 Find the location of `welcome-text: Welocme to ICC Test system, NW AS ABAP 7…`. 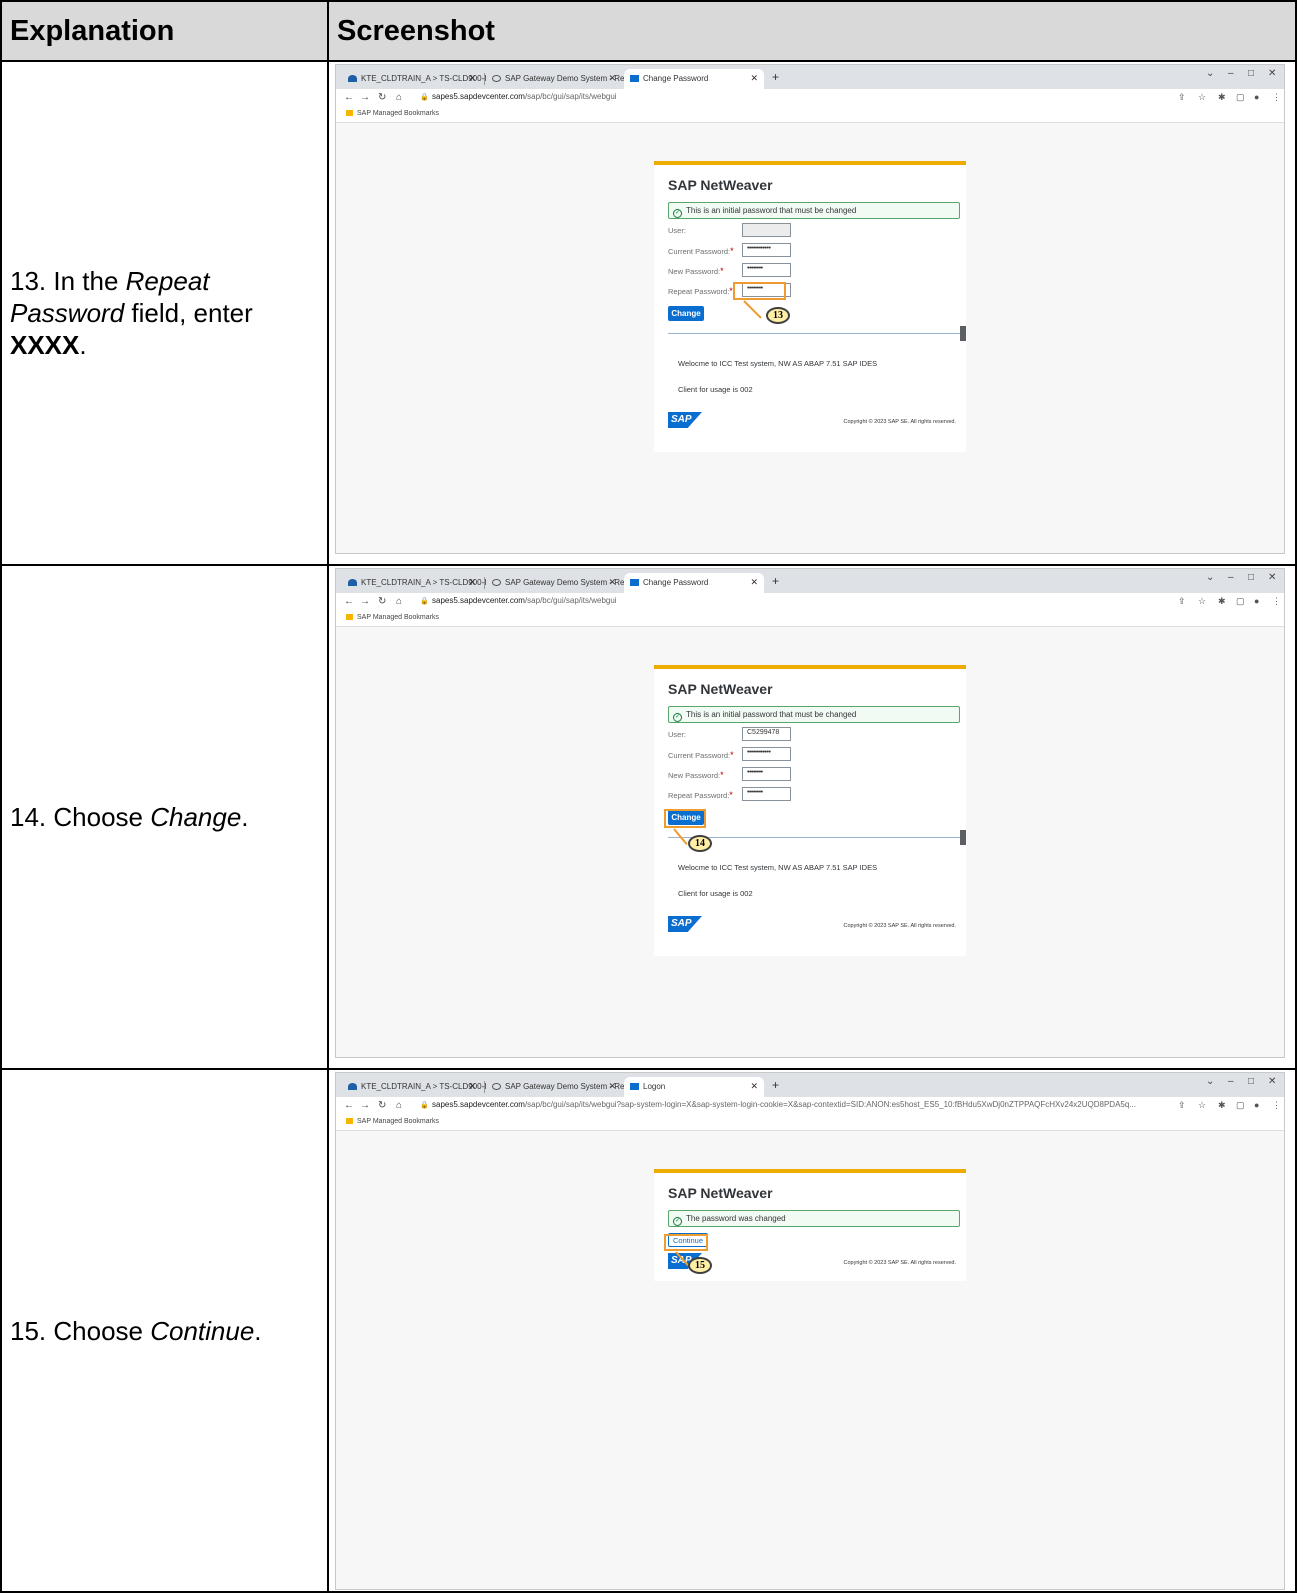

welcome-text: Welocme to ICC Test system, NW AS ABAP 7… is located at coordinates (778, 363).